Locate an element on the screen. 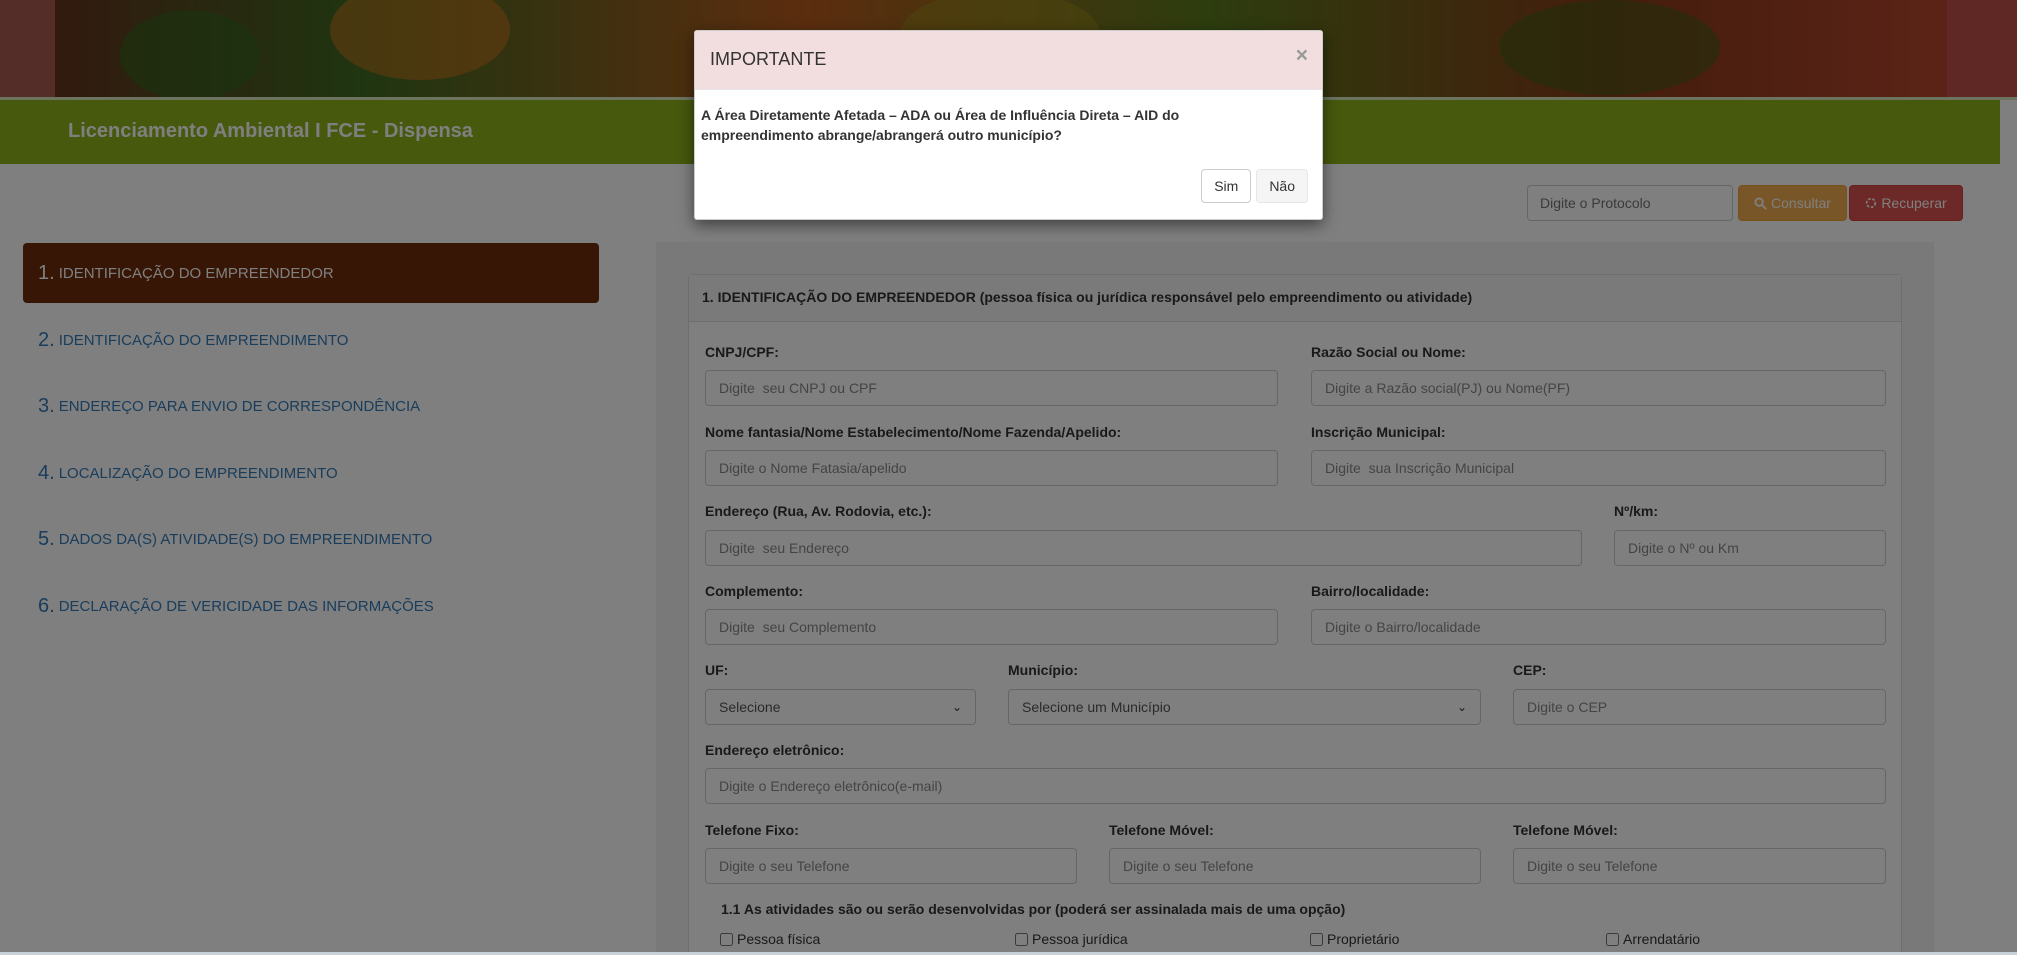 Image resolution: width=2017 pixels, height=955 pixels. dialog-footer: Sim Não is located at coordinates (1254, 186).